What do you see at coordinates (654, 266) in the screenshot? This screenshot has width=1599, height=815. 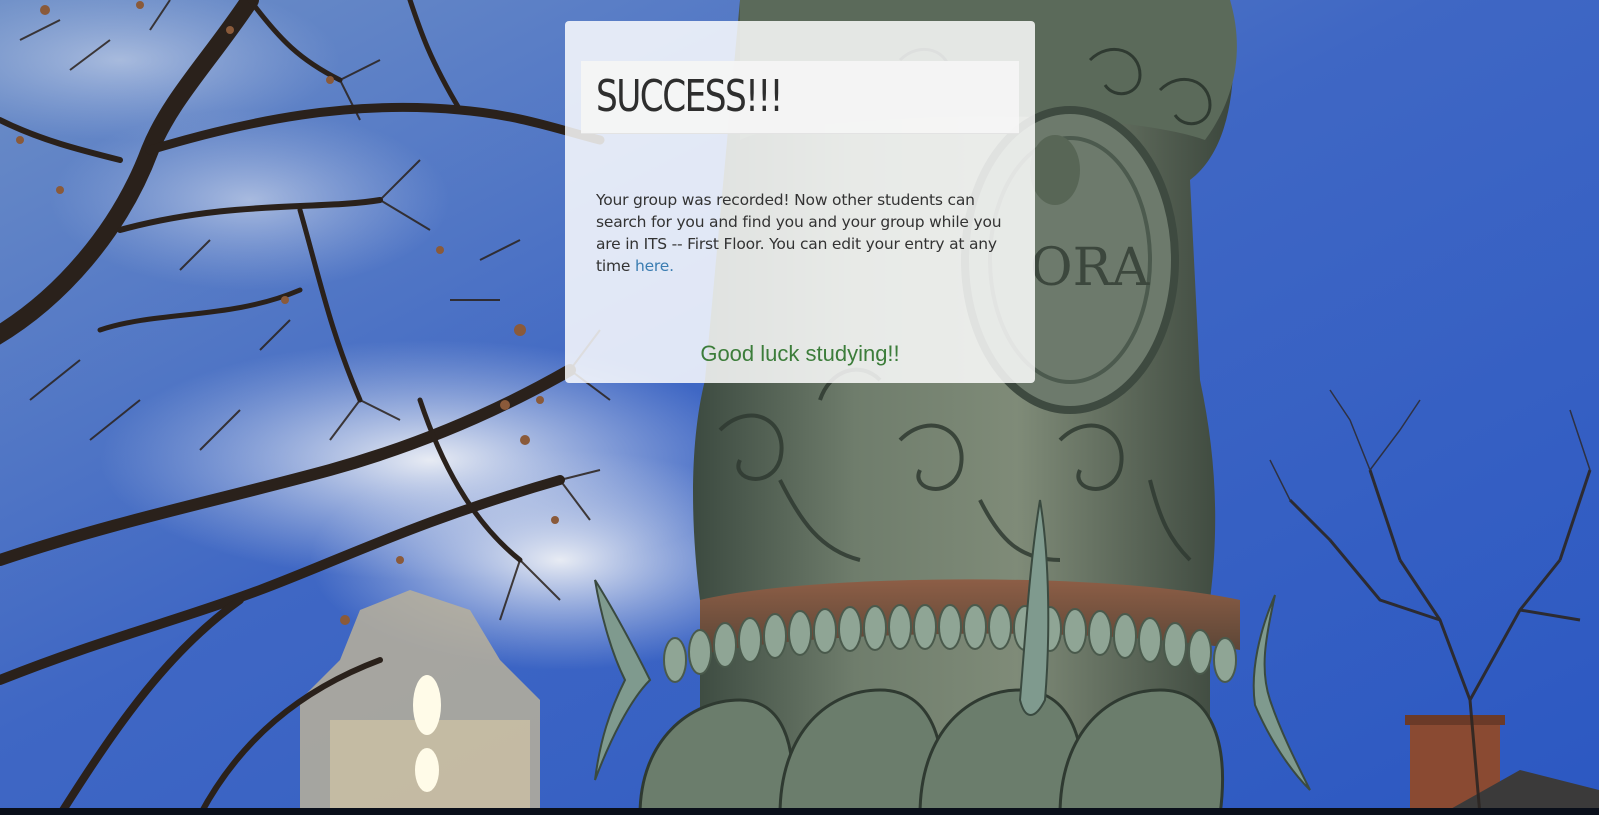 I see `edit-entry-link: here.` at bounding box center [654, 266].